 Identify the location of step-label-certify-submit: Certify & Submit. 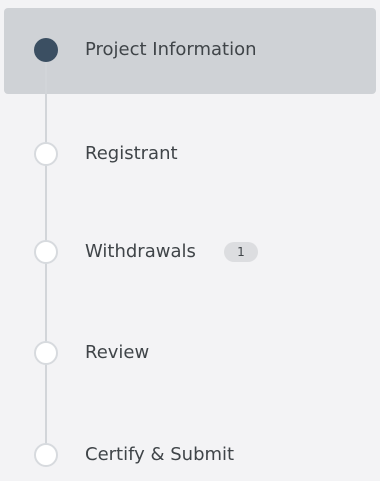
(160, 454).